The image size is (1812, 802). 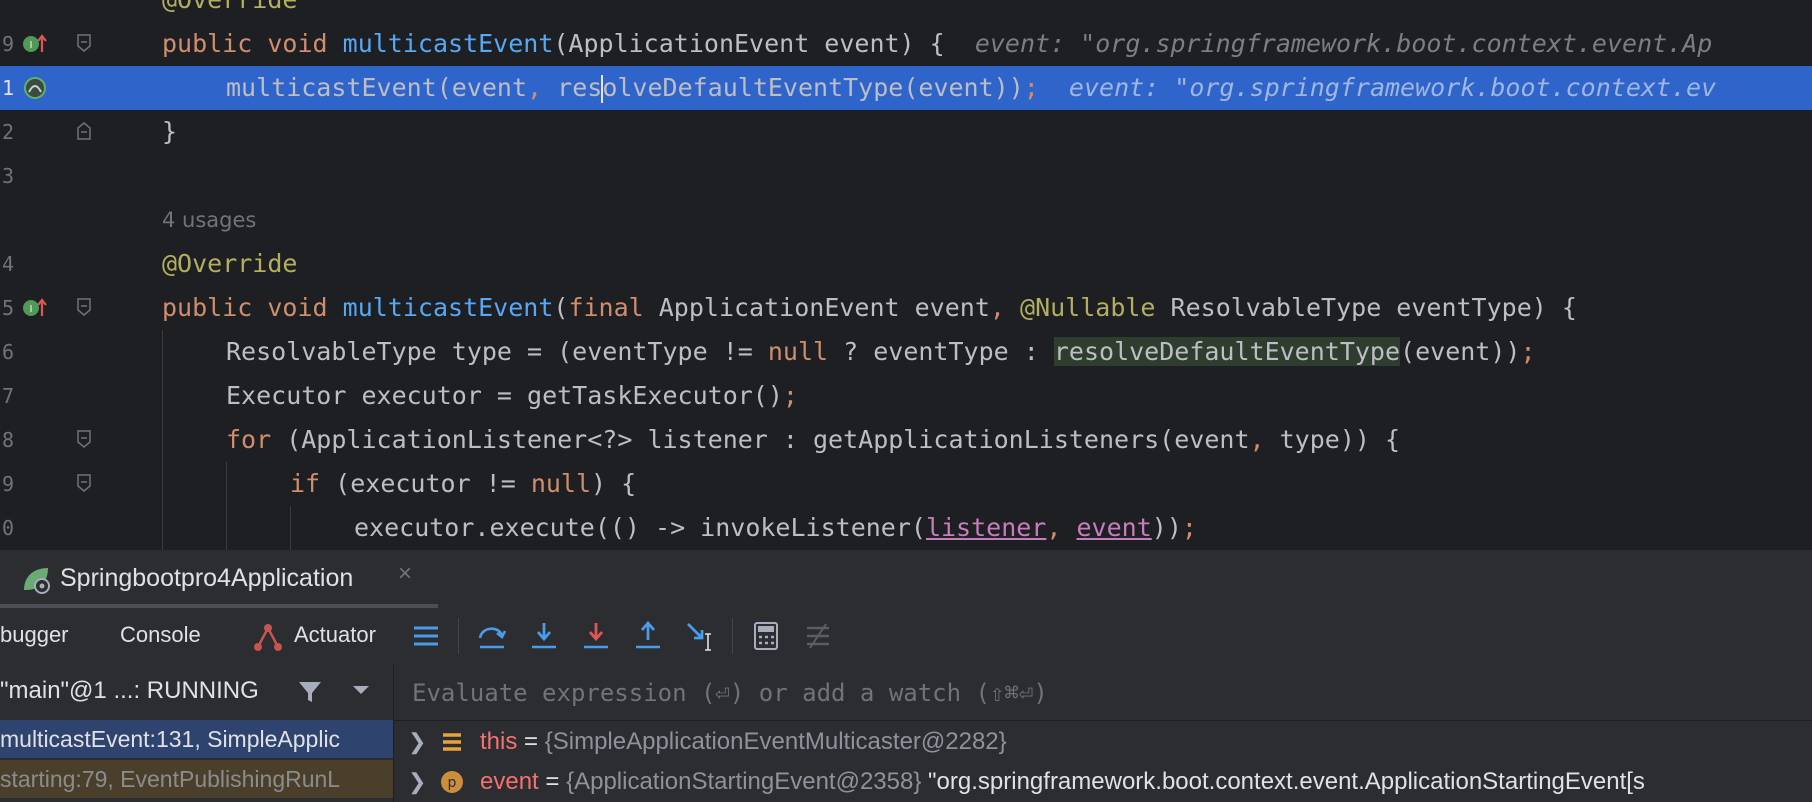 I want to click on step-over-icon, so click(x=492, y=636).